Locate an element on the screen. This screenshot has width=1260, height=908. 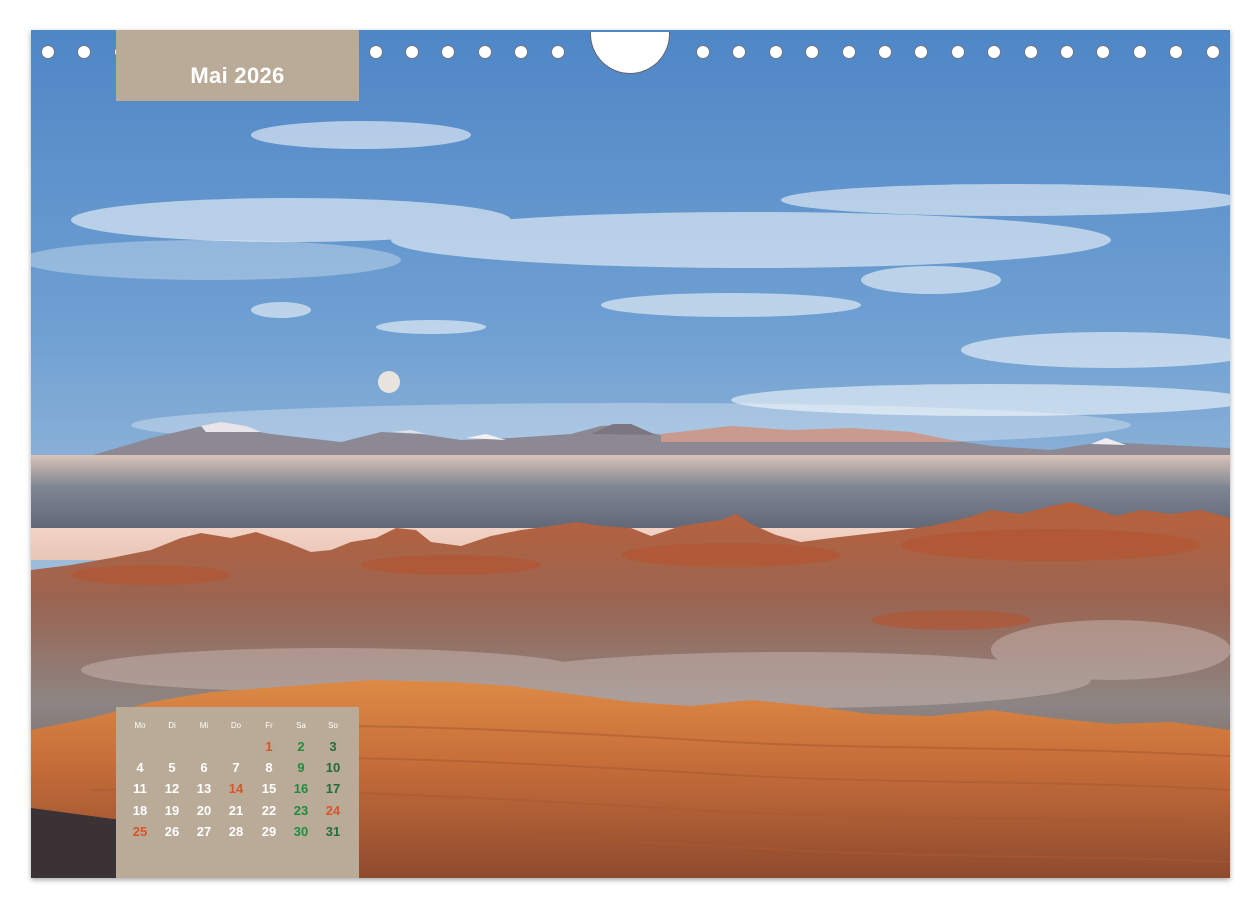
calendar-day: 17 is located at coordinates (333, 788).